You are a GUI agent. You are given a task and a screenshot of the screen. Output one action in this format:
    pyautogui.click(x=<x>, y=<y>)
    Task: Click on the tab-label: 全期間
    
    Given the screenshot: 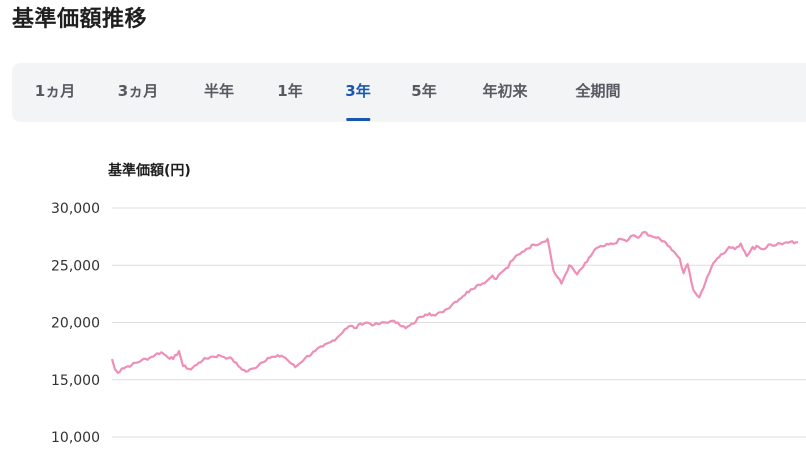 What is the action you would take?
    pyautogui.click(x=598, y=91)
    